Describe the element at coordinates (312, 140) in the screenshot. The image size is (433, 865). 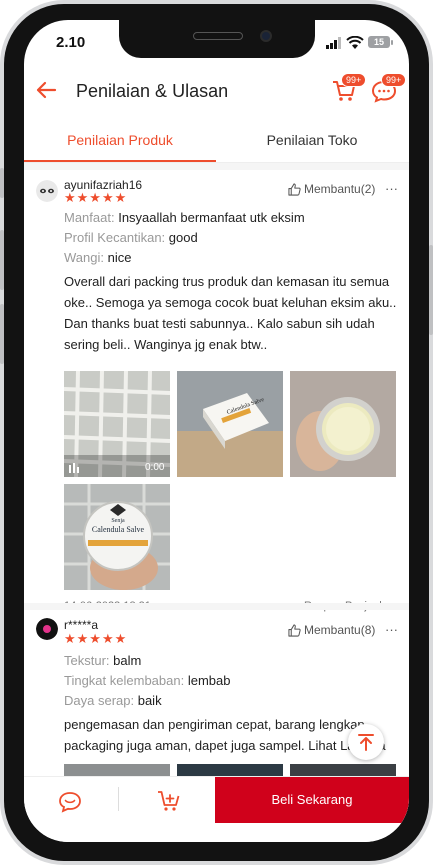
I see `tab-penilaian-toko: Penilaian Toko` at that location.